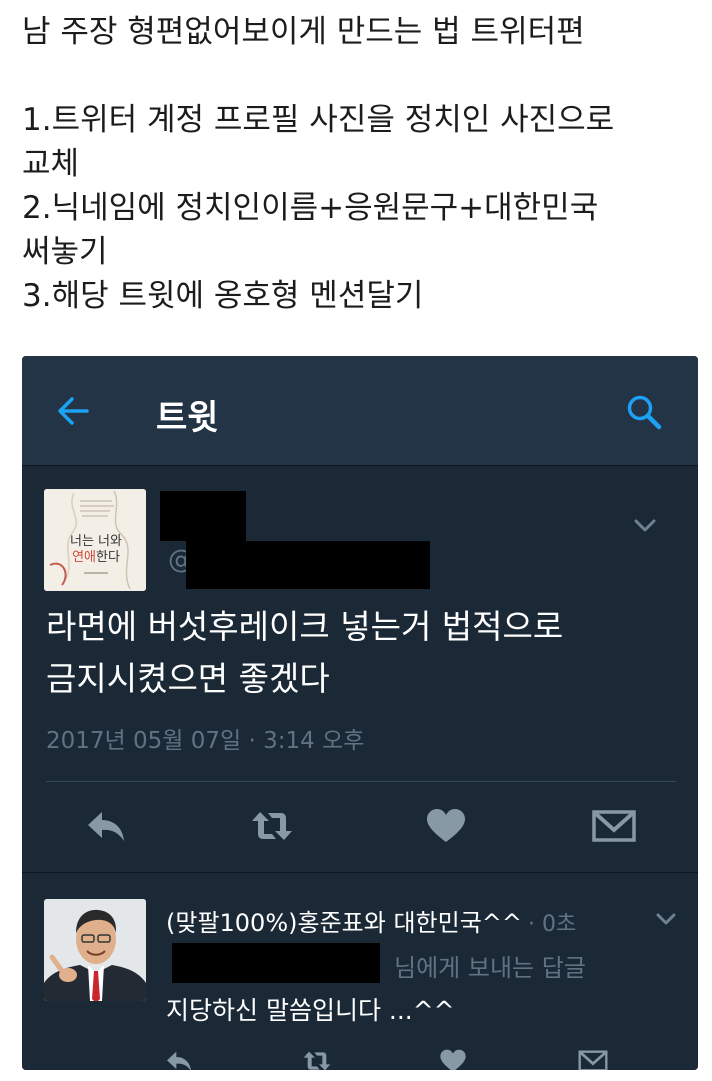 Image resolution: width=712 pixels, height=1081 pixels. I want to click on post-line: 써놓기, so click(65, 252).